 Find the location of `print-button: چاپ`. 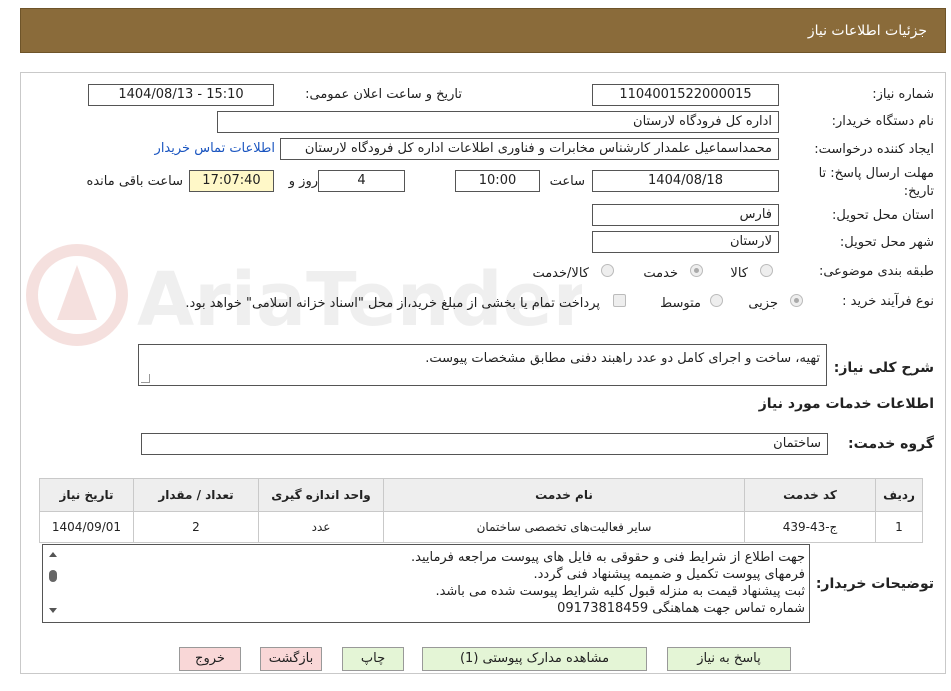

print-button: چاپ is located at coordinates (373, 659).